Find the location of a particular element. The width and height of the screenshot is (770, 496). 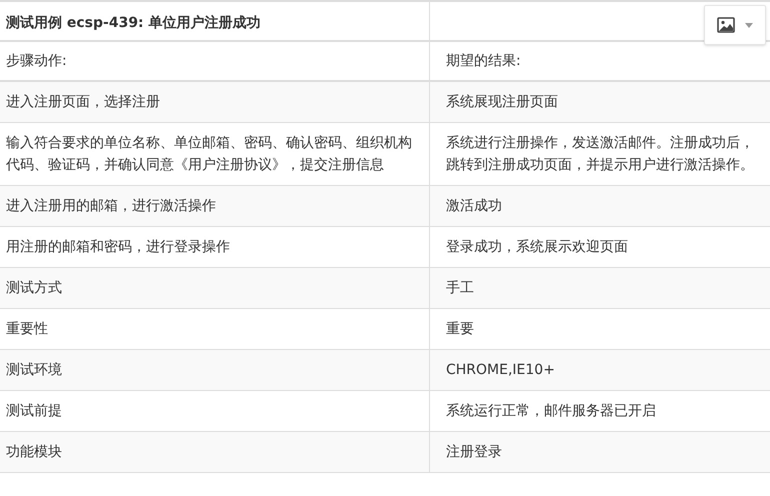

caret-icon is located at coordinates (749, 25).